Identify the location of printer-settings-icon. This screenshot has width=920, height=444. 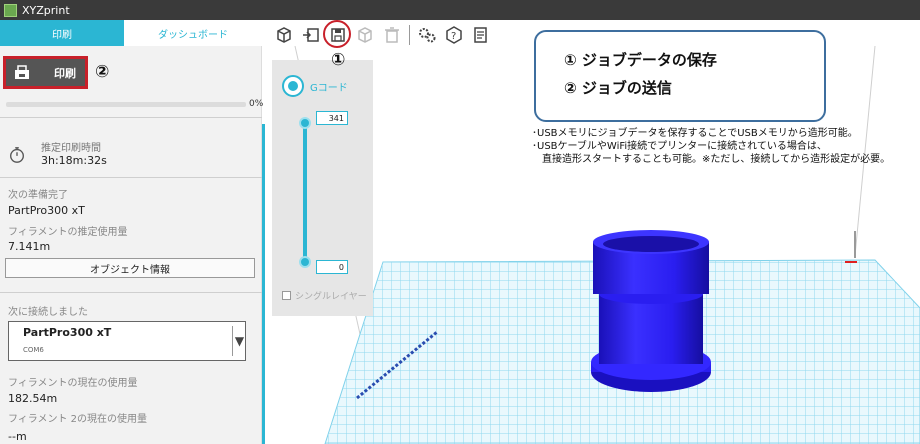
(481, 35).